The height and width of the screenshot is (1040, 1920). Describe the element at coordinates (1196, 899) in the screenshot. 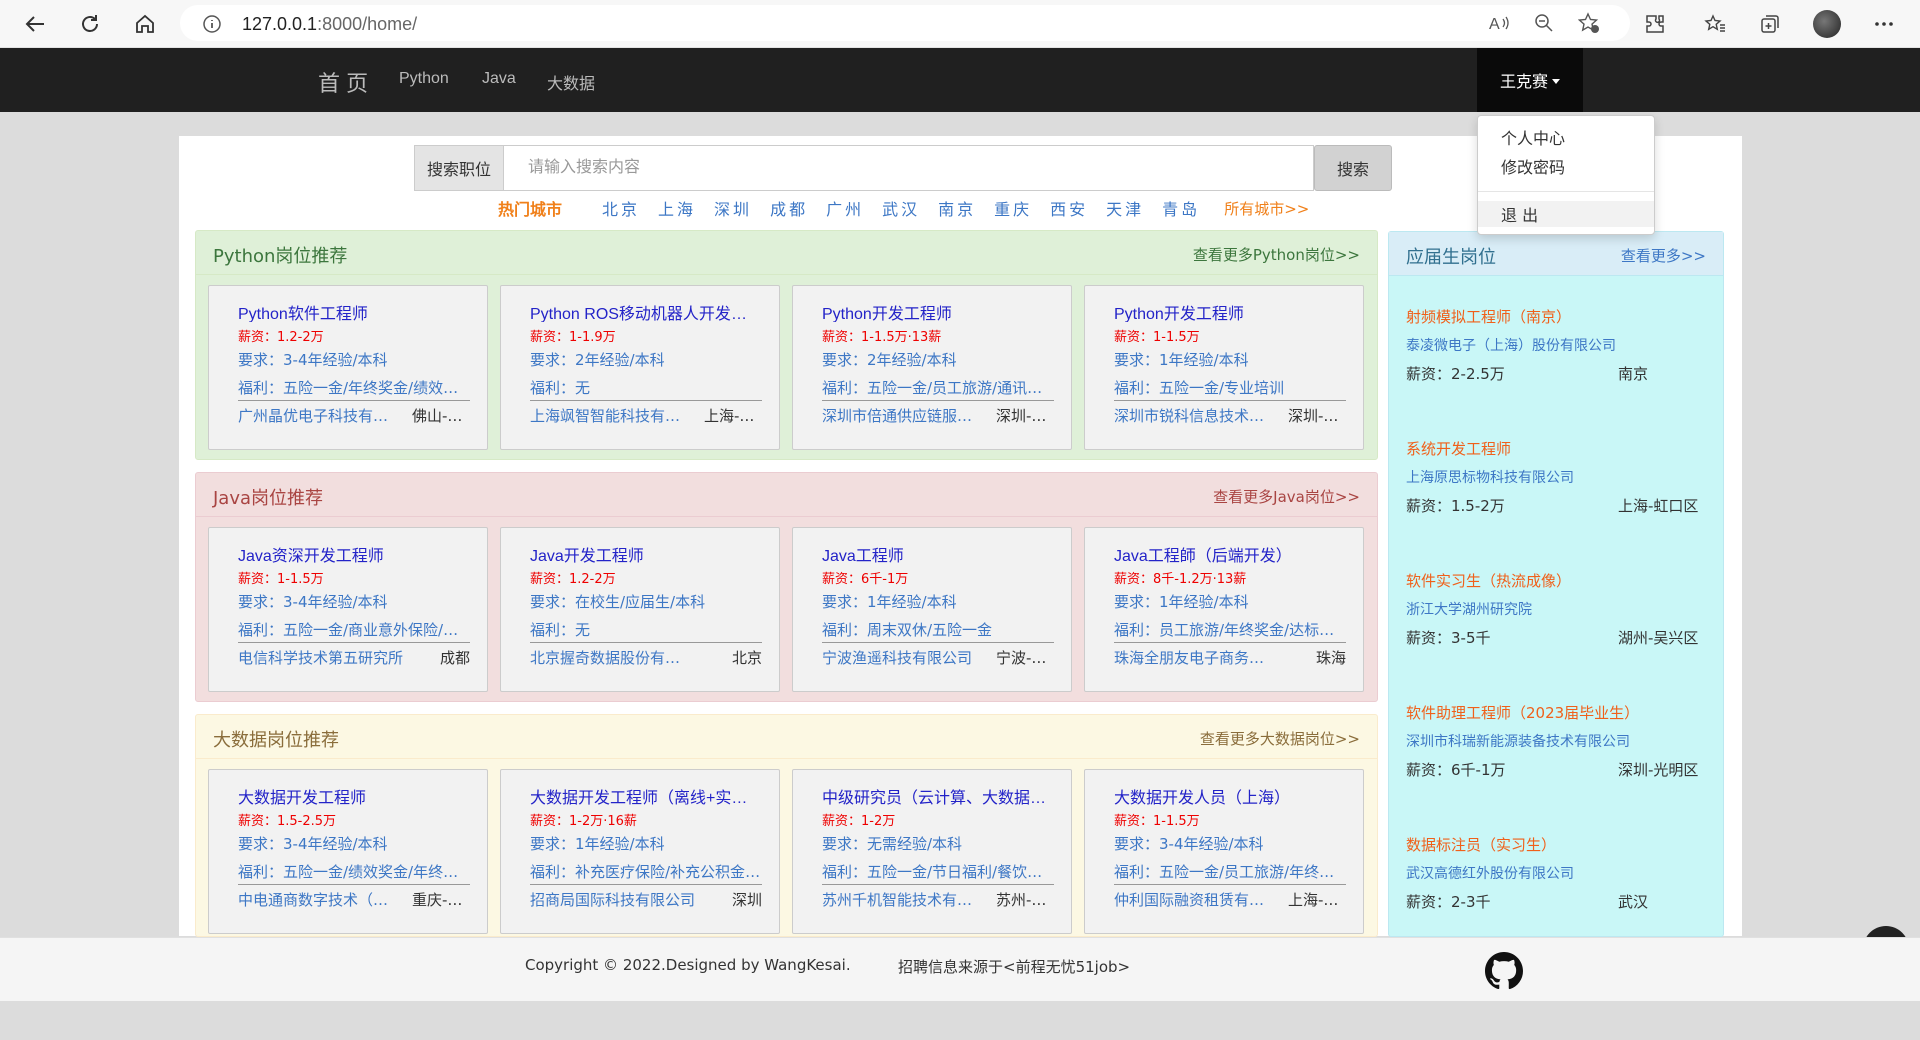

I see `job-company: 仲利国际融资租赁有限公司` at that location.